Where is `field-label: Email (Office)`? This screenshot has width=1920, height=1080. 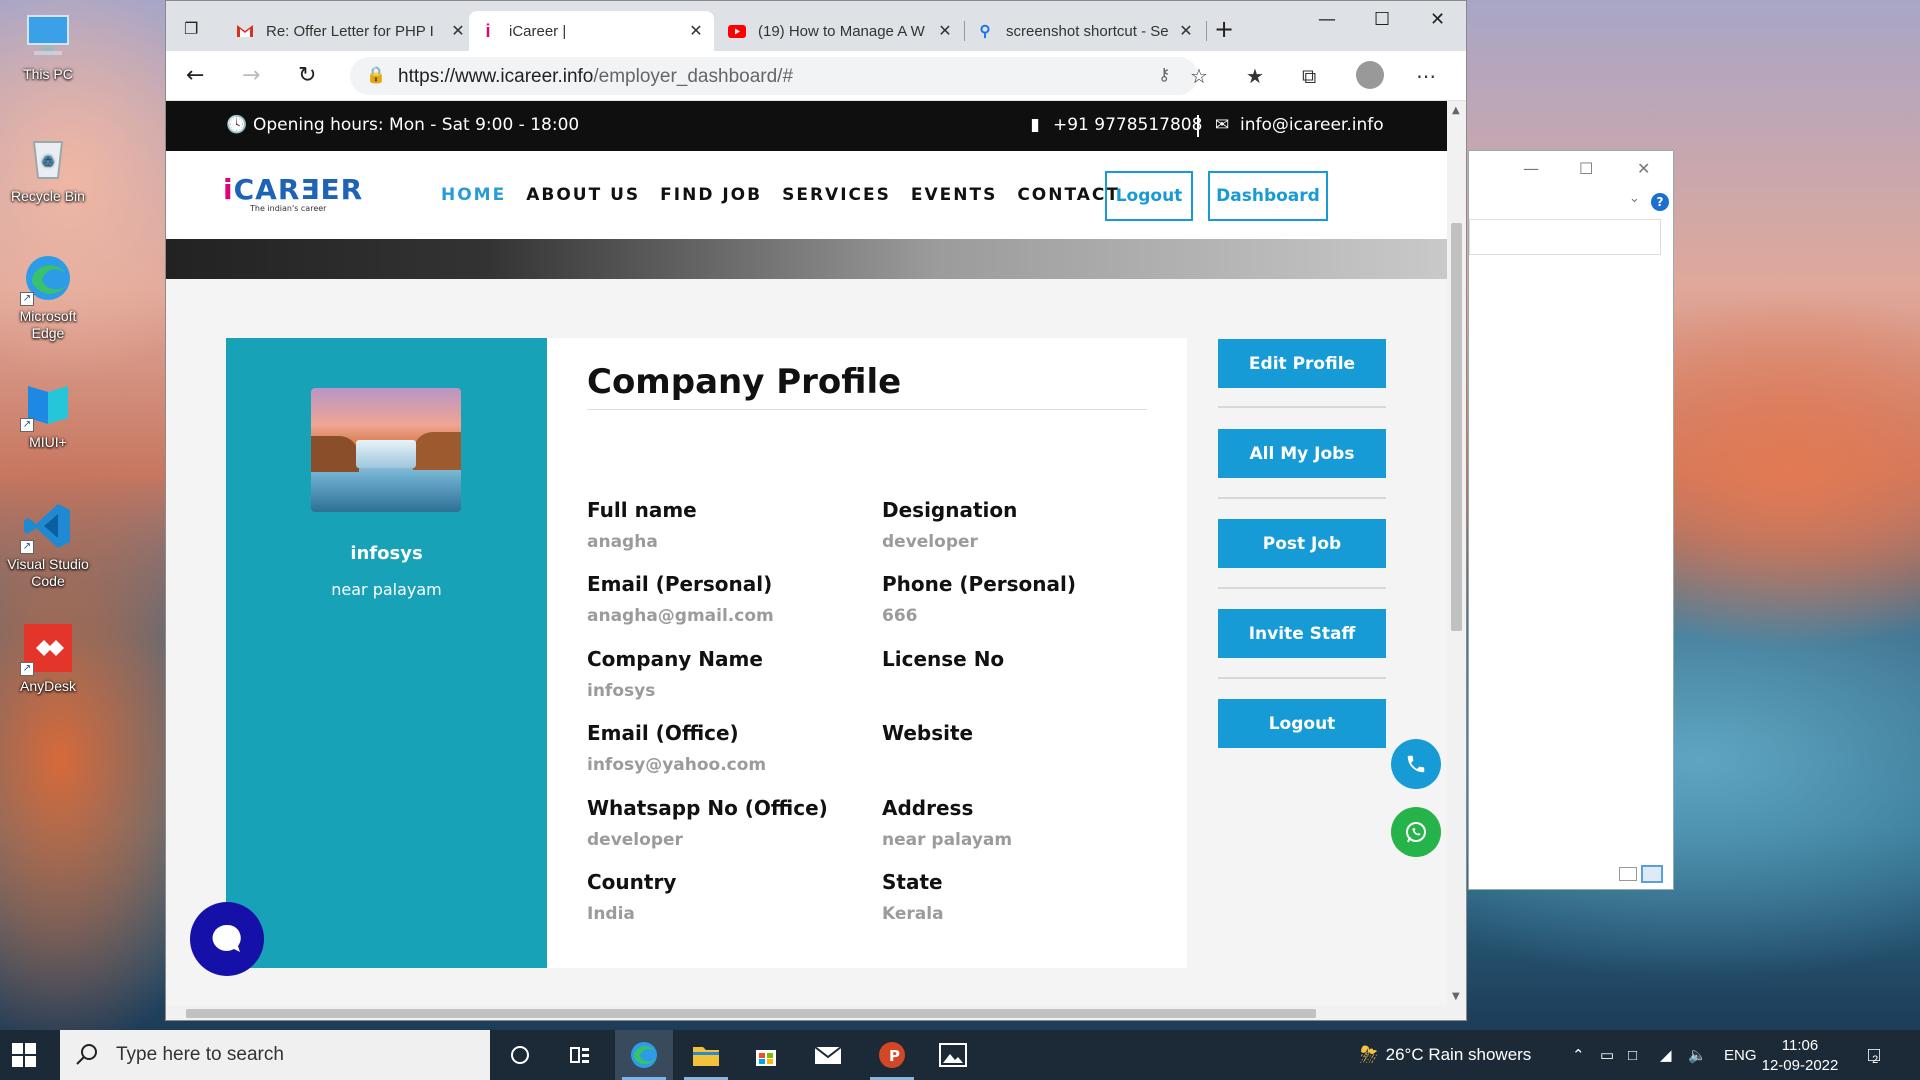 field-label: Email (Office) is located at coordinates (663, 733).